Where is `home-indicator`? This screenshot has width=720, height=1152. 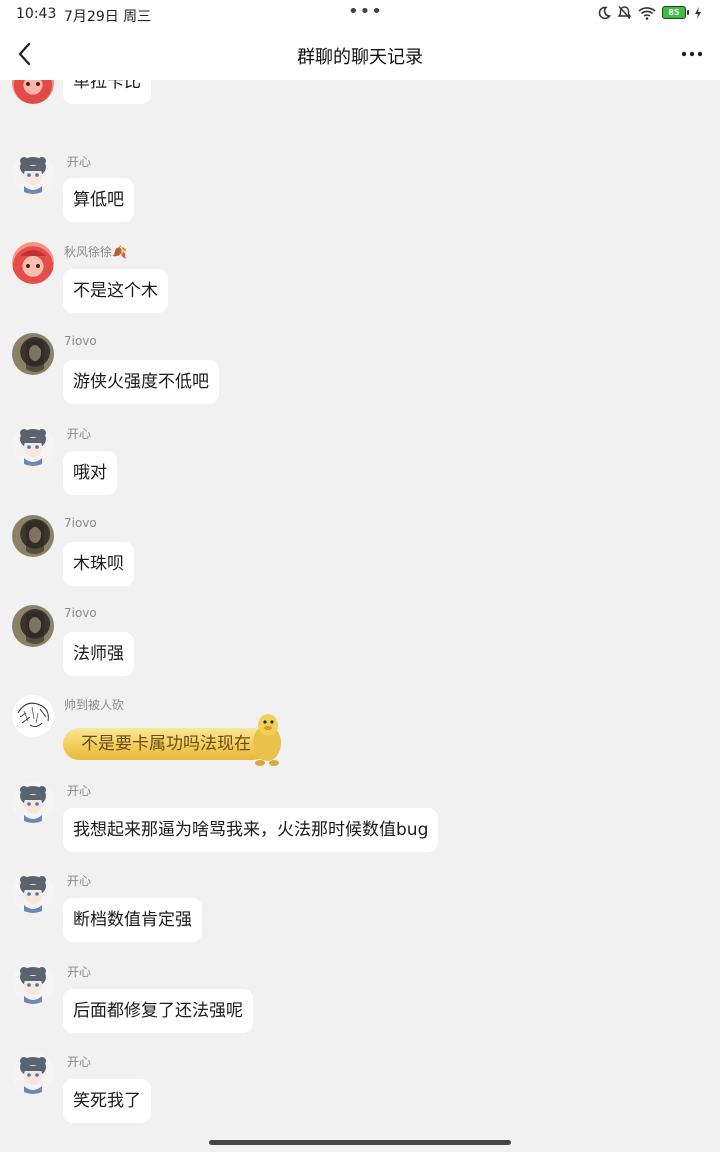 home-indicator is located at coordinates (360, 1142).